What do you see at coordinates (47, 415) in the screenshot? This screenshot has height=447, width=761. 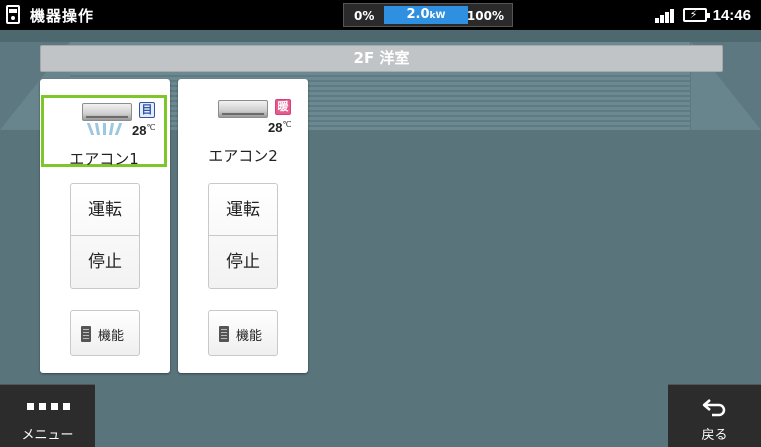 I see `menu-button: メニュー` at bounding box center [47, 415].